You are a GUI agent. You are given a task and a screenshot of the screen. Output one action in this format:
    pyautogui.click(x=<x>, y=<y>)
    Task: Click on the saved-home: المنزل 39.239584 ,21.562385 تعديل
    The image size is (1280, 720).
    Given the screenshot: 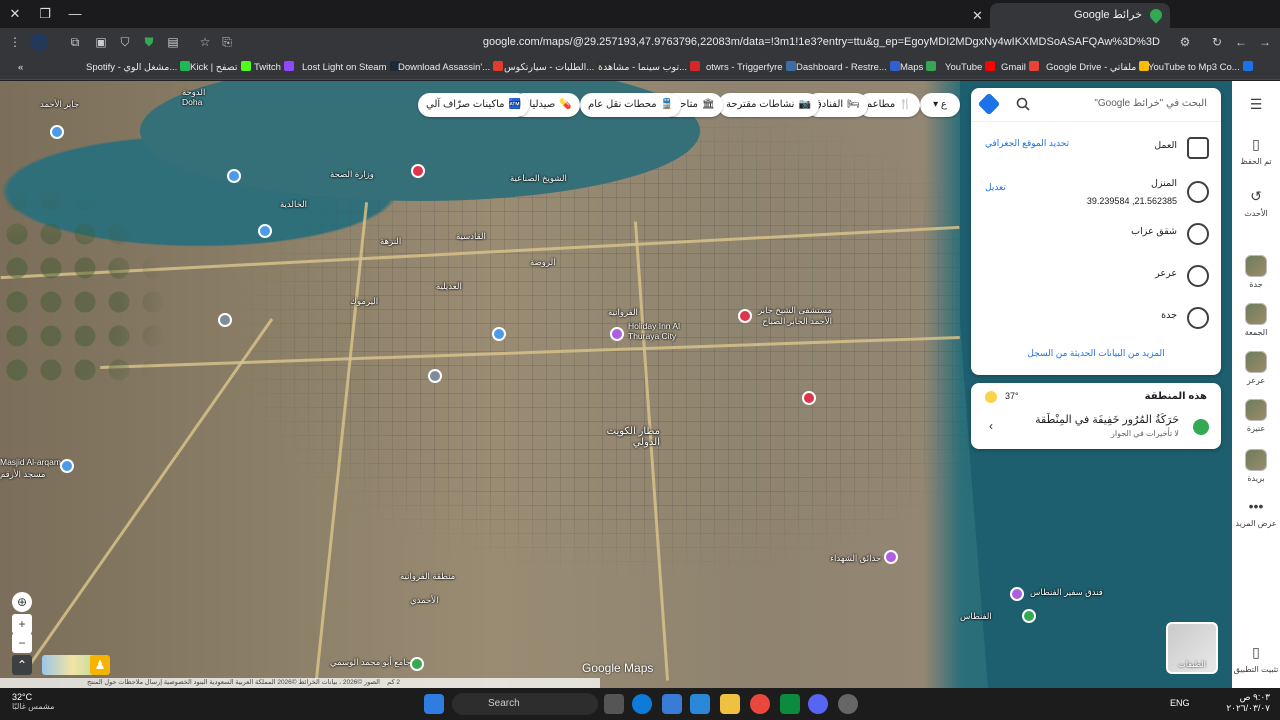 What is the action you would take?
    pyautogui.click(x=1096, y=192)
    